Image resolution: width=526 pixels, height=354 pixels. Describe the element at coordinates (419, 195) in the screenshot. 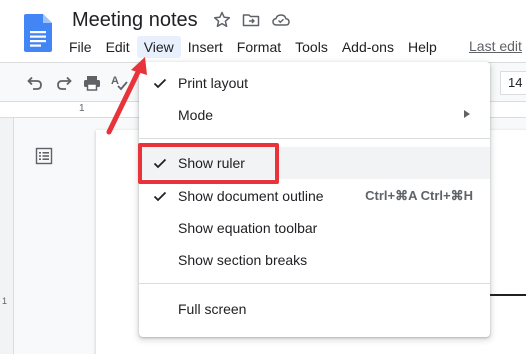

I see `keyboard-shortcut: Ctrl+⌘A Ctrl+⌘H` at that location.